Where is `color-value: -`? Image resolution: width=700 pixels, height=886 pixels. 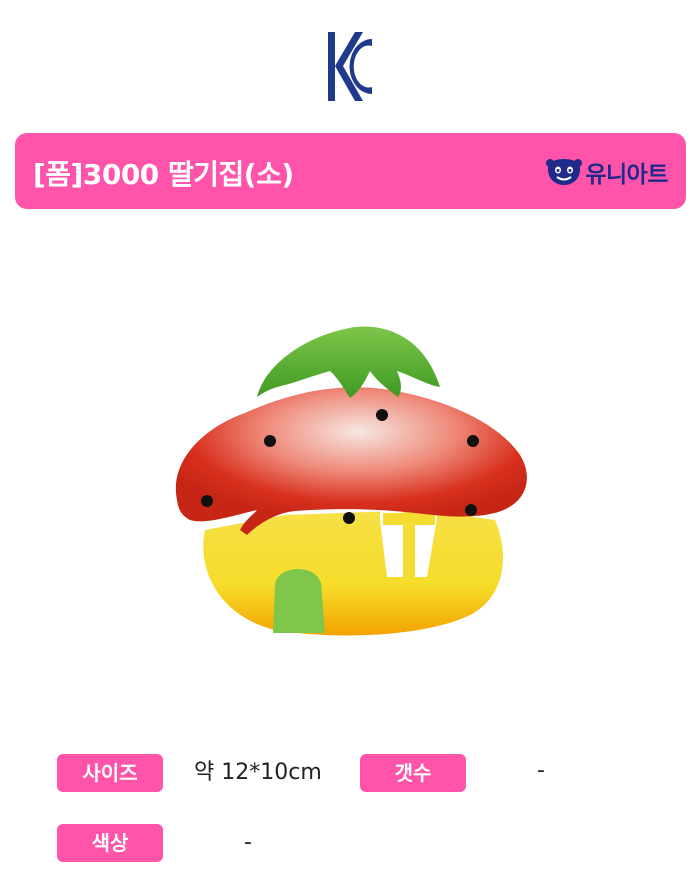 color-value: - is located at coordinates (248, 842).